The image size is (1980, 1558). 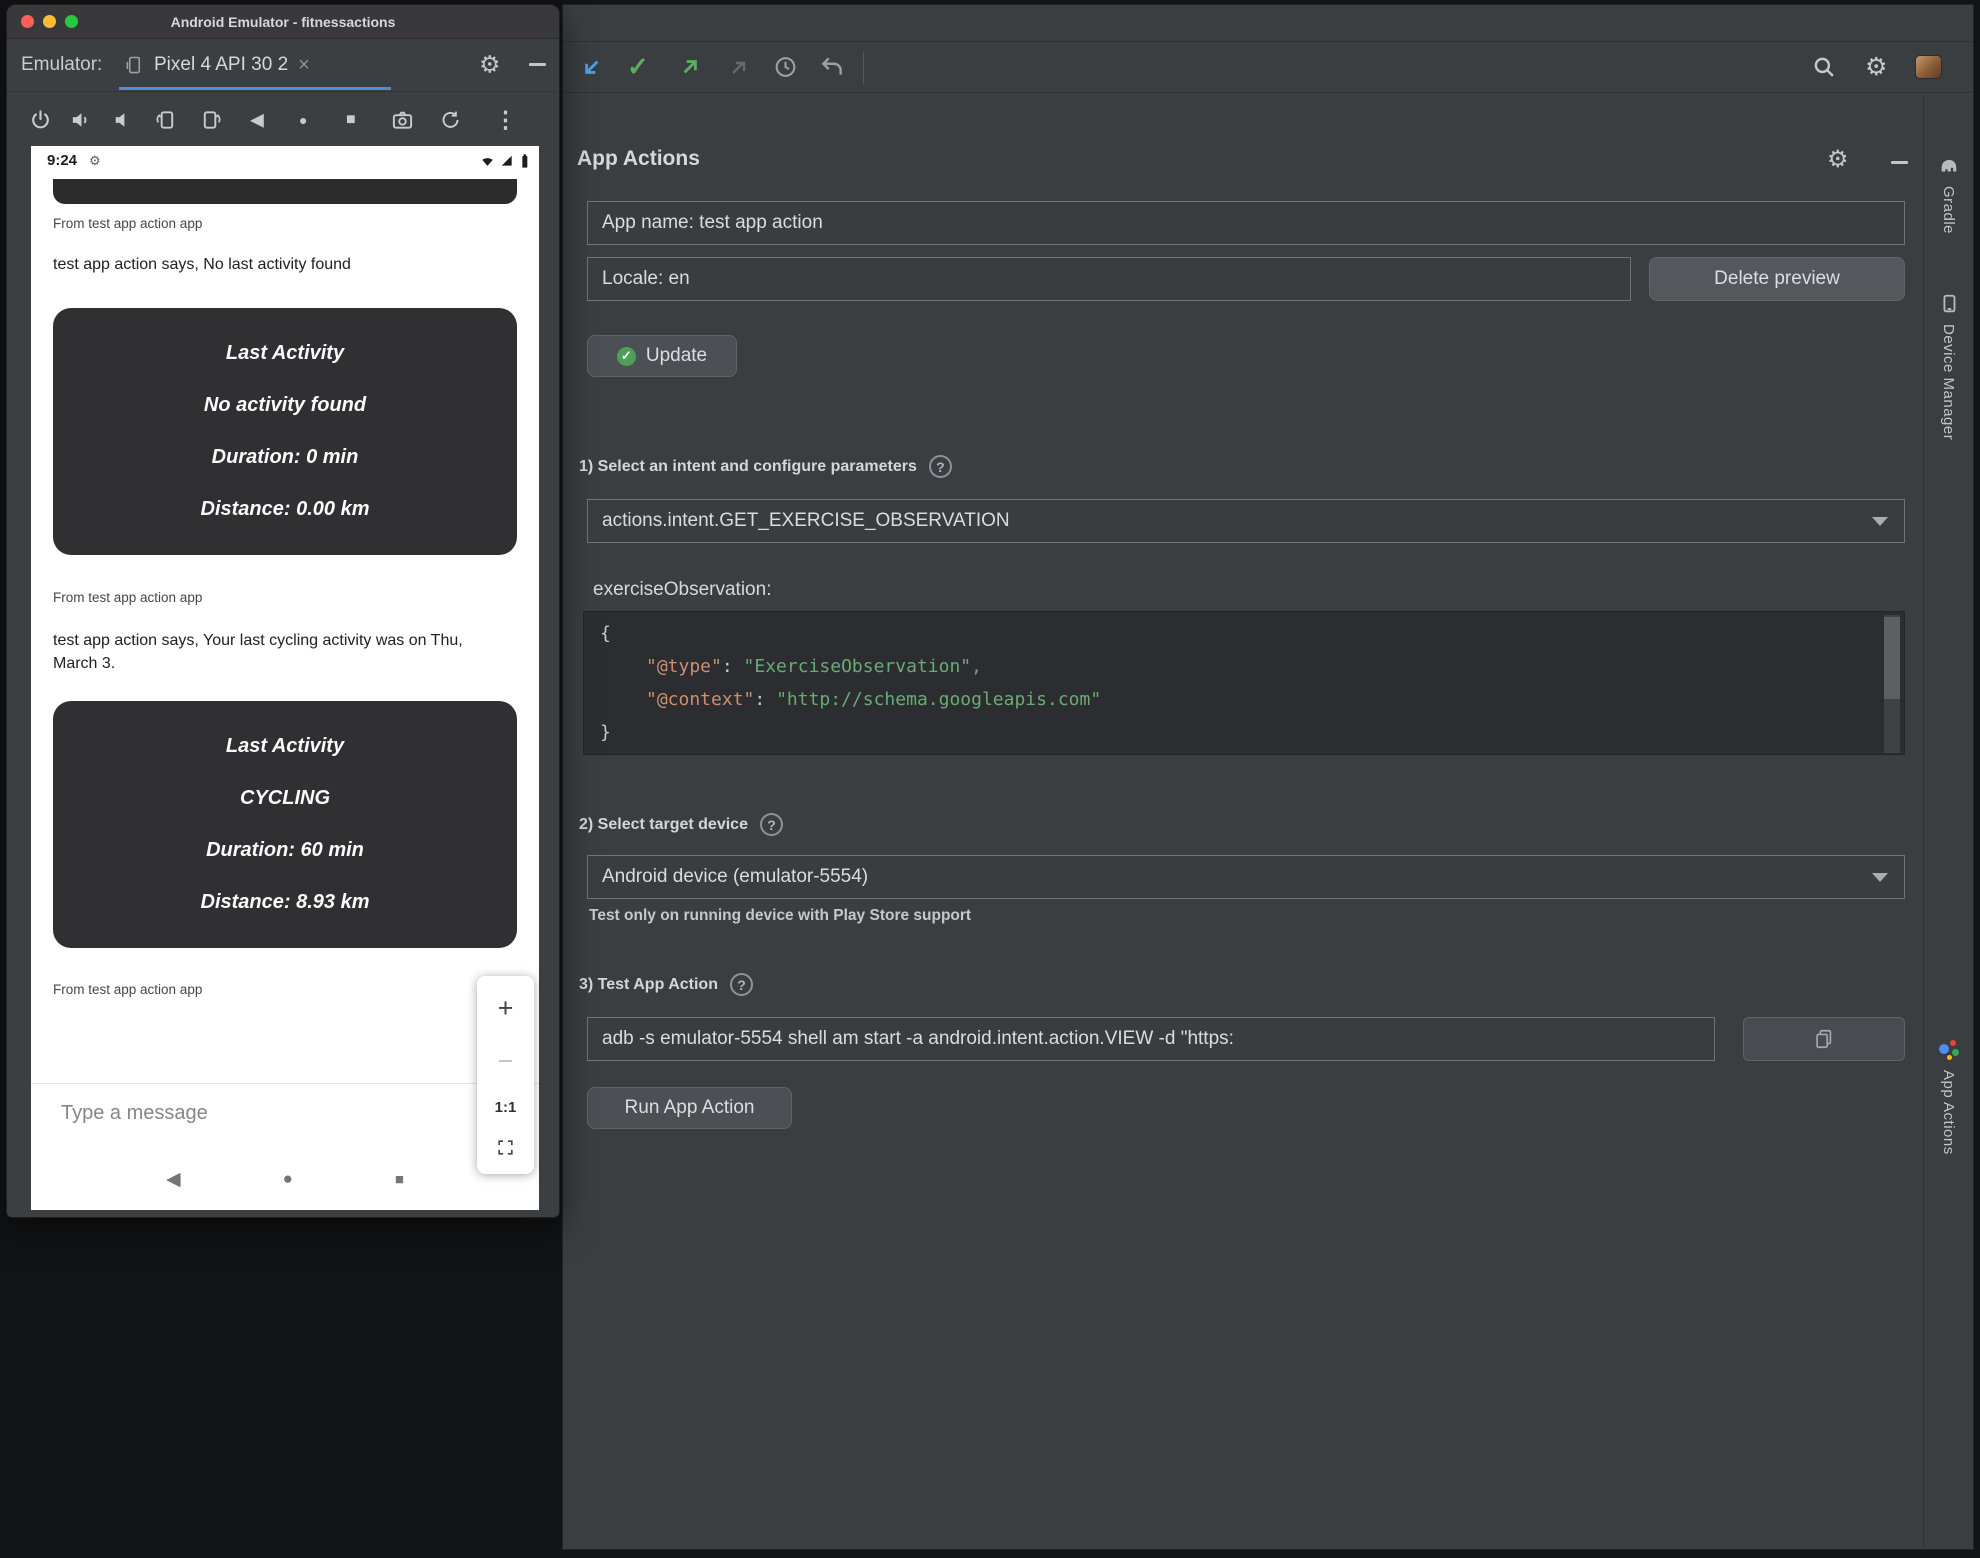 What do you see at coordinates (257, 119) in the screenshot?
I see `back-icon: ◀` at bounding box center [257, 119].